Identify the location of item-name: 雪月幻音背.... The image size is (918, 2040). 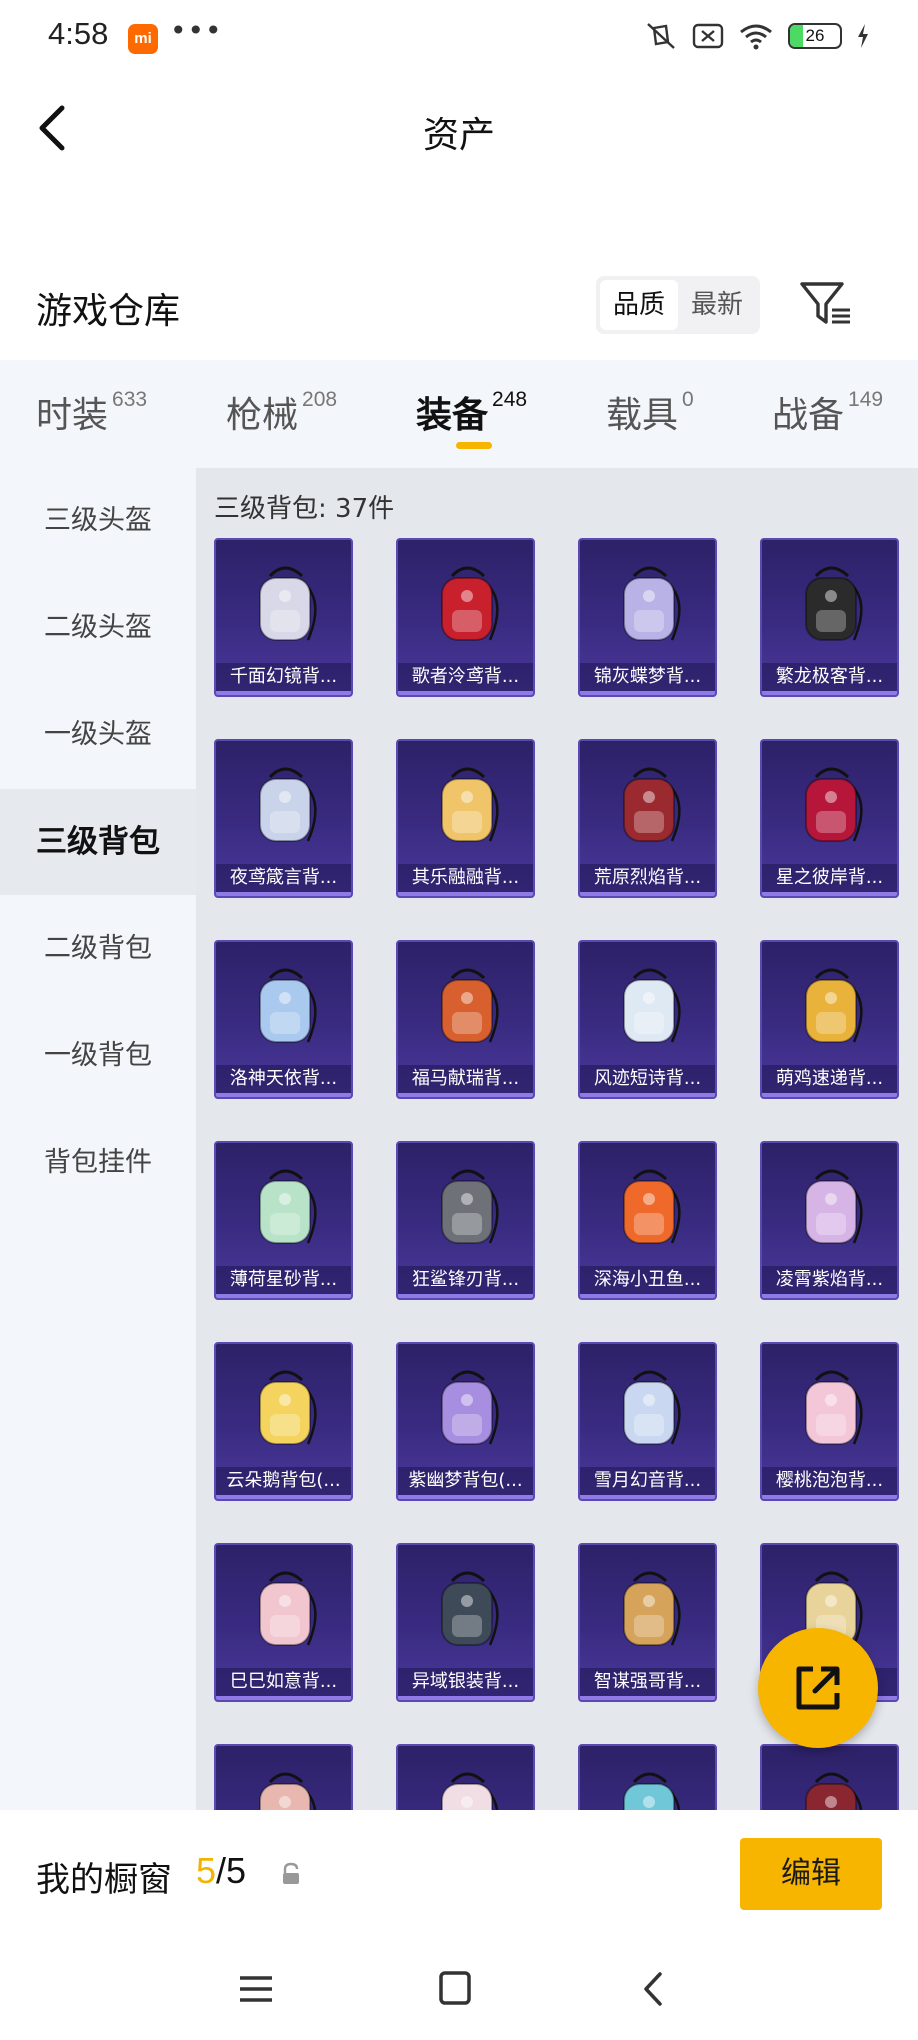
(647, 1481).